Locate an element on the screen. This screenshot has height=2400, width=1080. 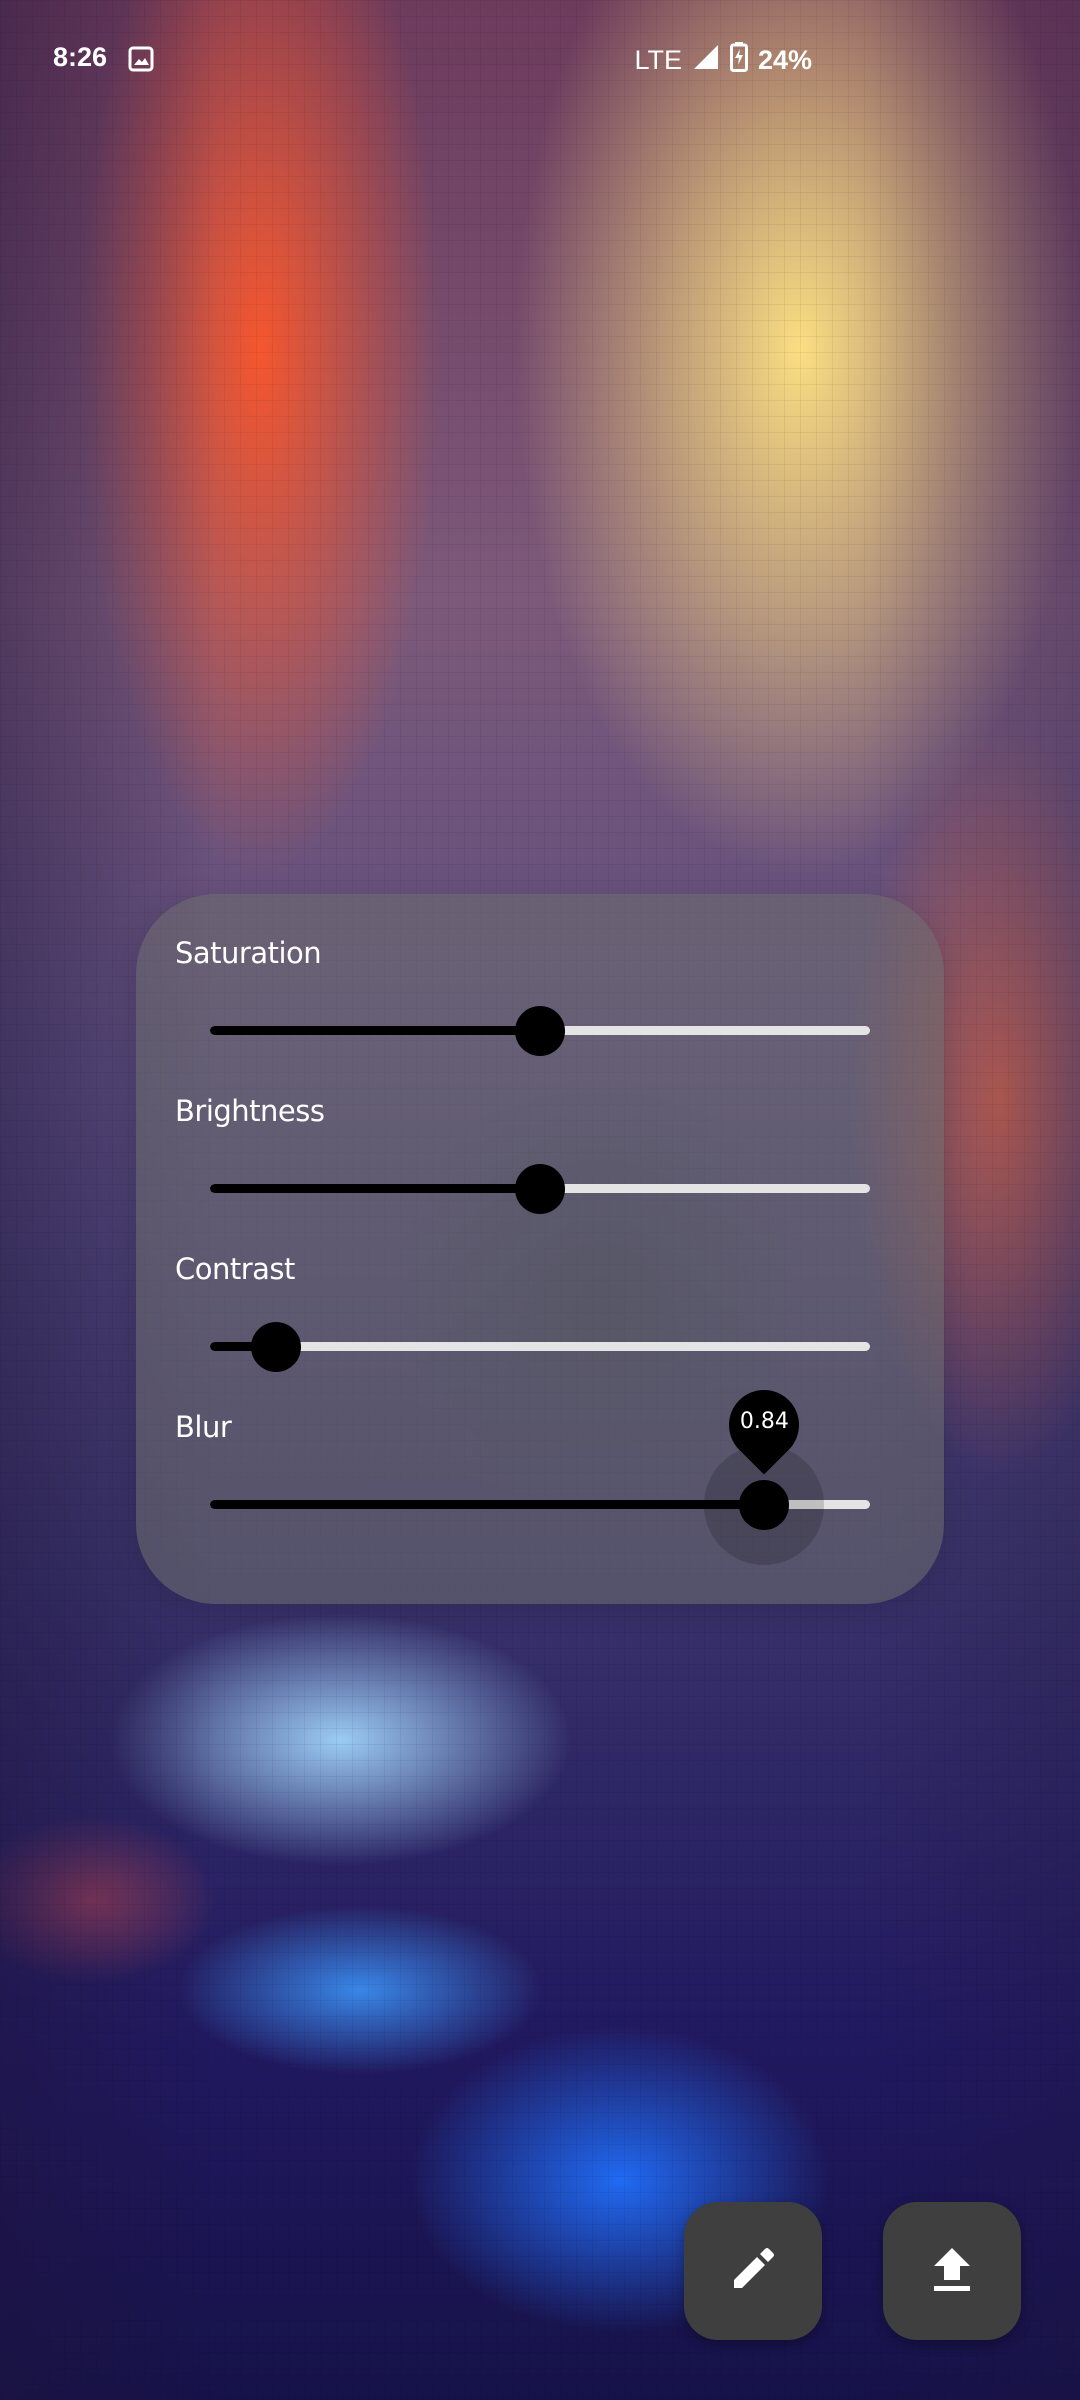
saturation-slider-thumb is located at coordinates (540, 1030).